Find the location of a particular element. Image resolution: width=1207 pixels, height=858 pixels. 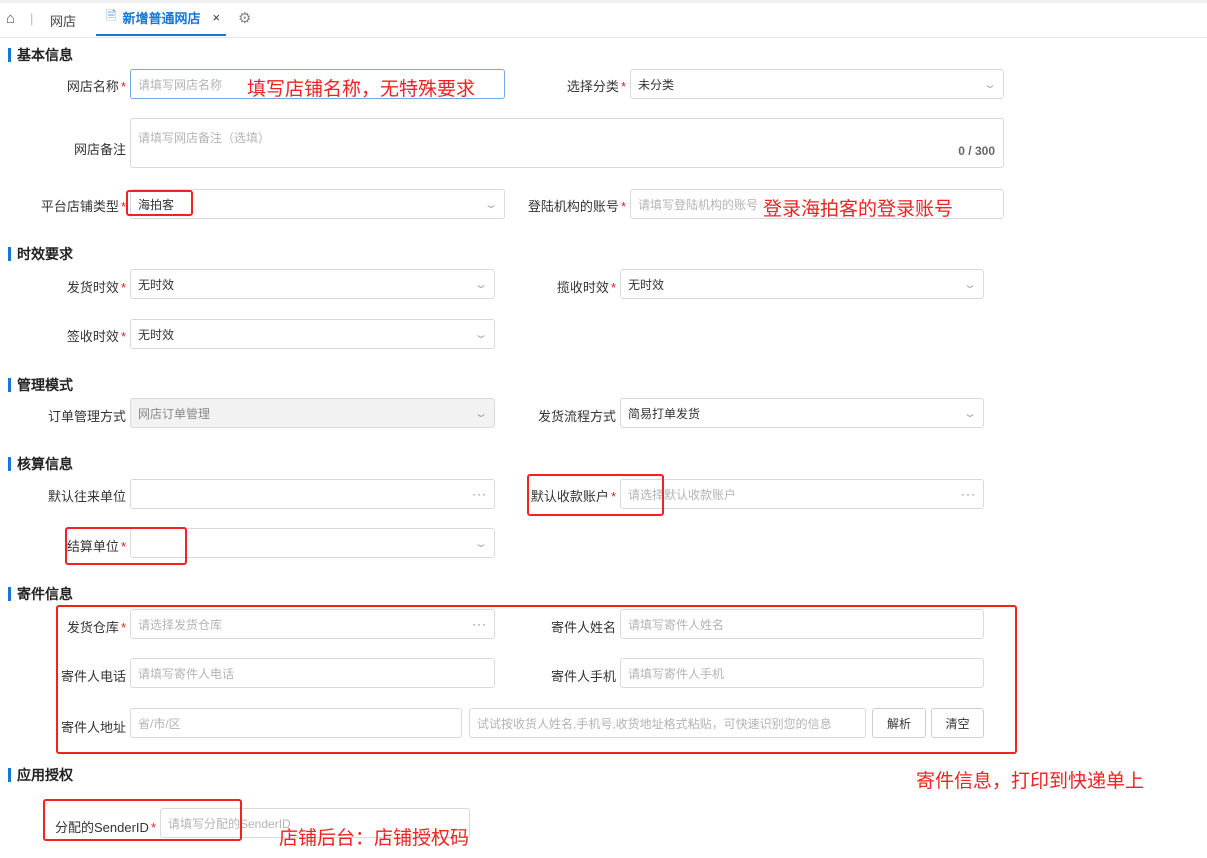

annotation-box-sender-info is located at coordinates (536, 679).